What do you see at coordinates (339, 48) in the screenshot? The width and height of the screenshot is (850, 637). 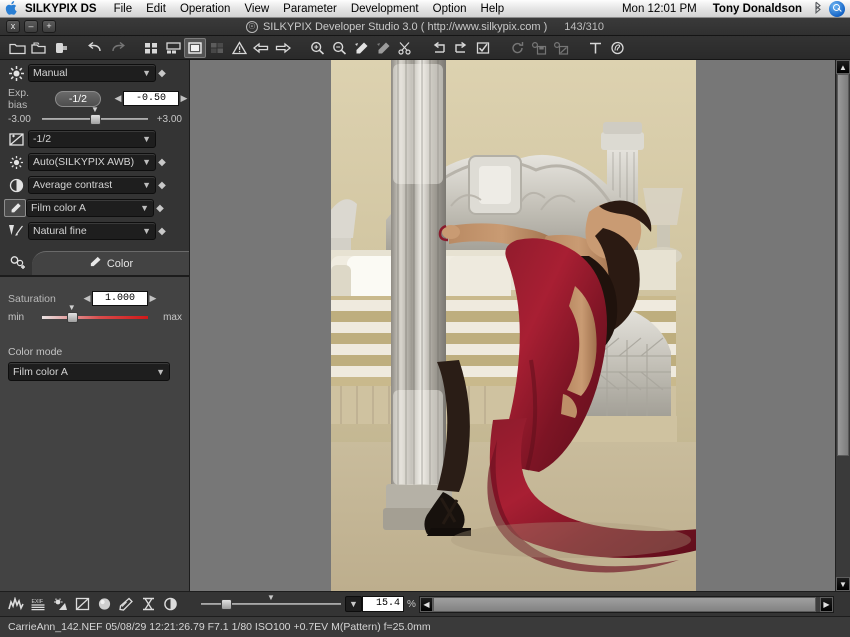 I see `zoom-out-icon` at bounding box center [339, 48].